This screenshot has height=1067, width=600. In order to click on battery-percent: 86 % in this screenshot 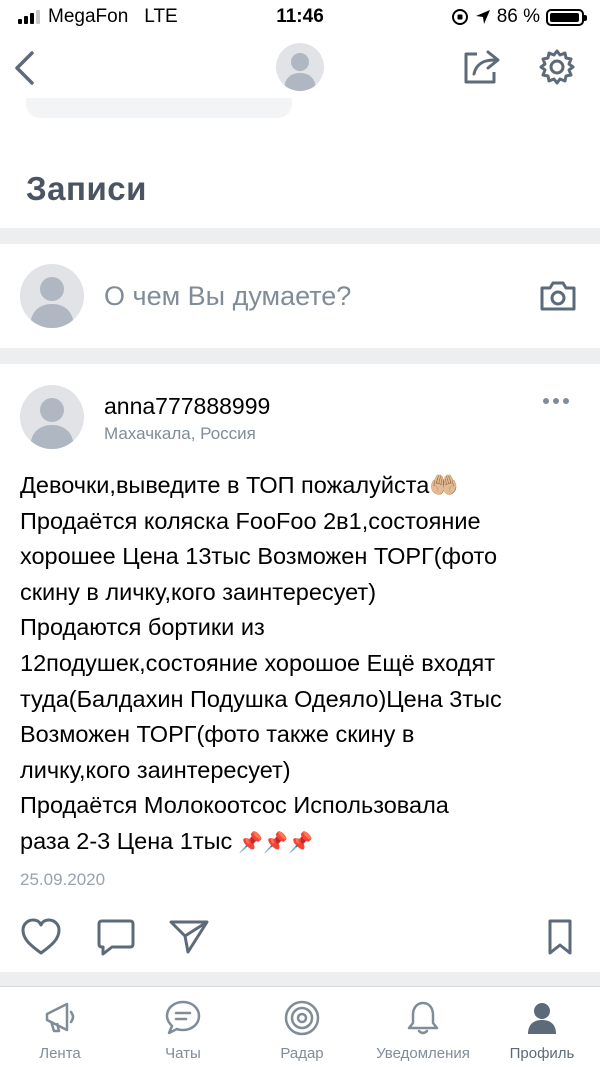, I will do `click(518, 16)`.